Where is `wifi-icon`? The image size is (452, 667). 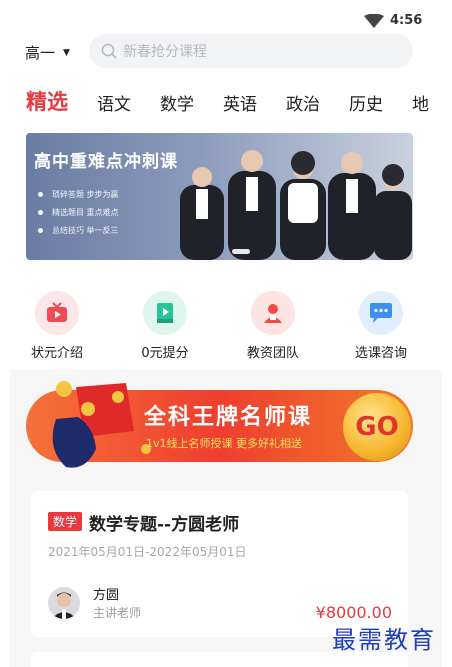
wifi-icon is located at coordinates (374, 21).